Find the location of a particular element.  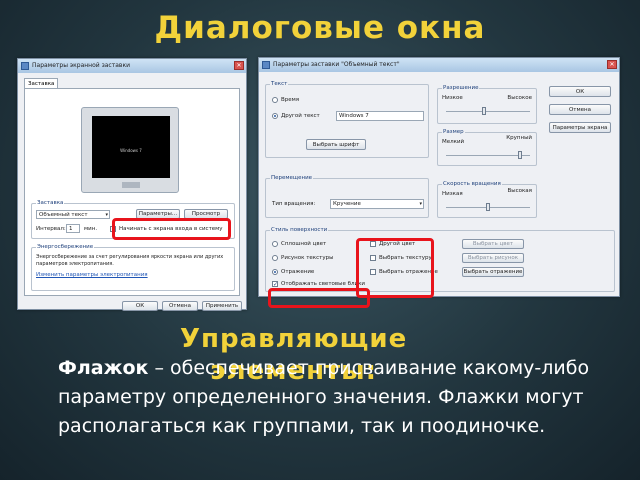

solid-color-radio is located at coordinates (275, 244).